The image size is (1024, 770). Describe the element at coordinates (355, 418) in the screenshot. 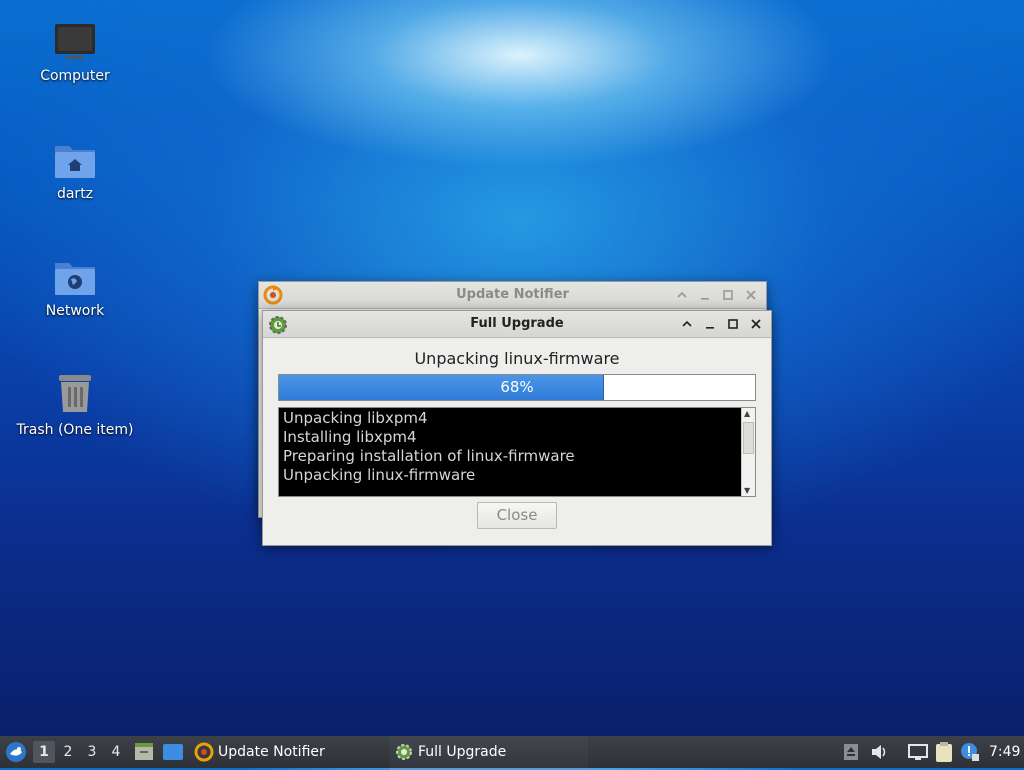

I see `log-line: Unpacking libxpm4` at that location.